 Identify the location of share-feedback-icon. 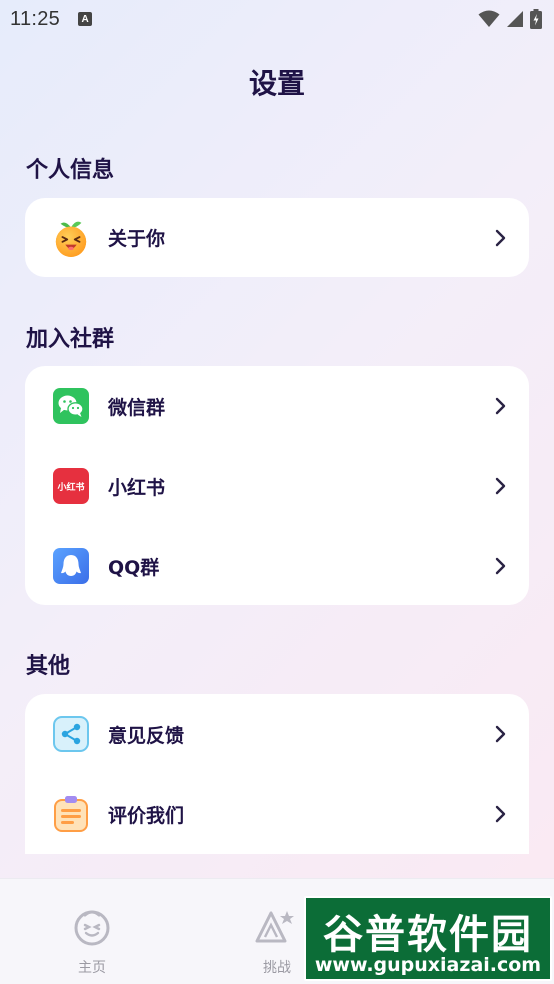
(71, 734).